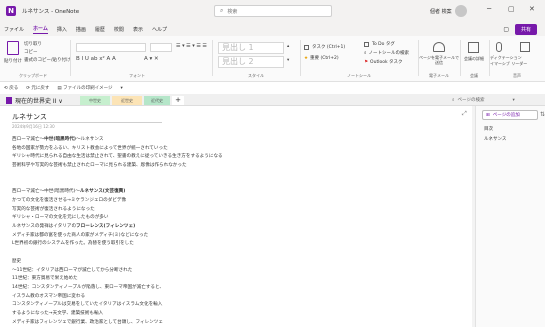  What do you see at coordinates (251, 48) in the screenshot?
I see `style-heading-1: 見出し 1` at bounding box center [251, 48].